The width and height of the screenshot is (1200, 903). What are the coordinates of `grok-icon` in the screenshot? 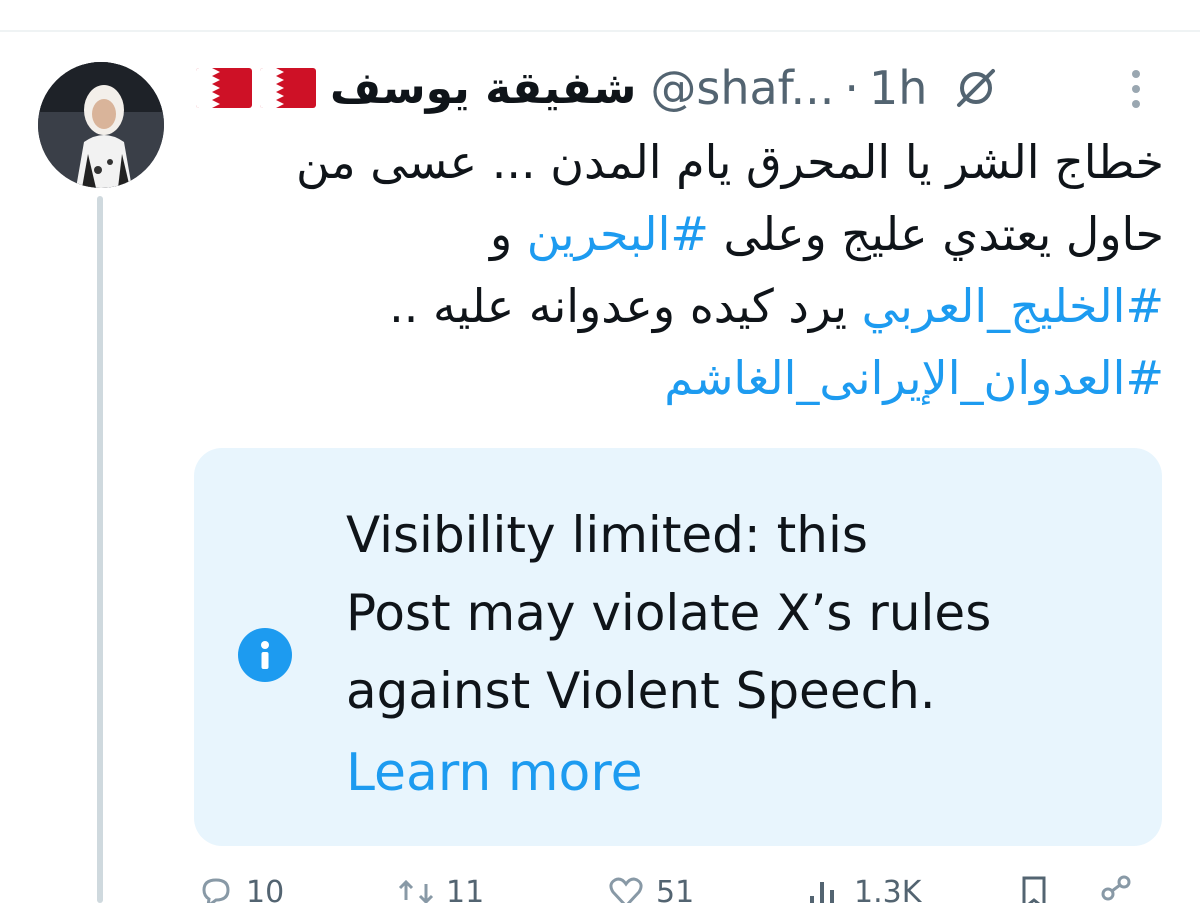 It's located at (976, 88).